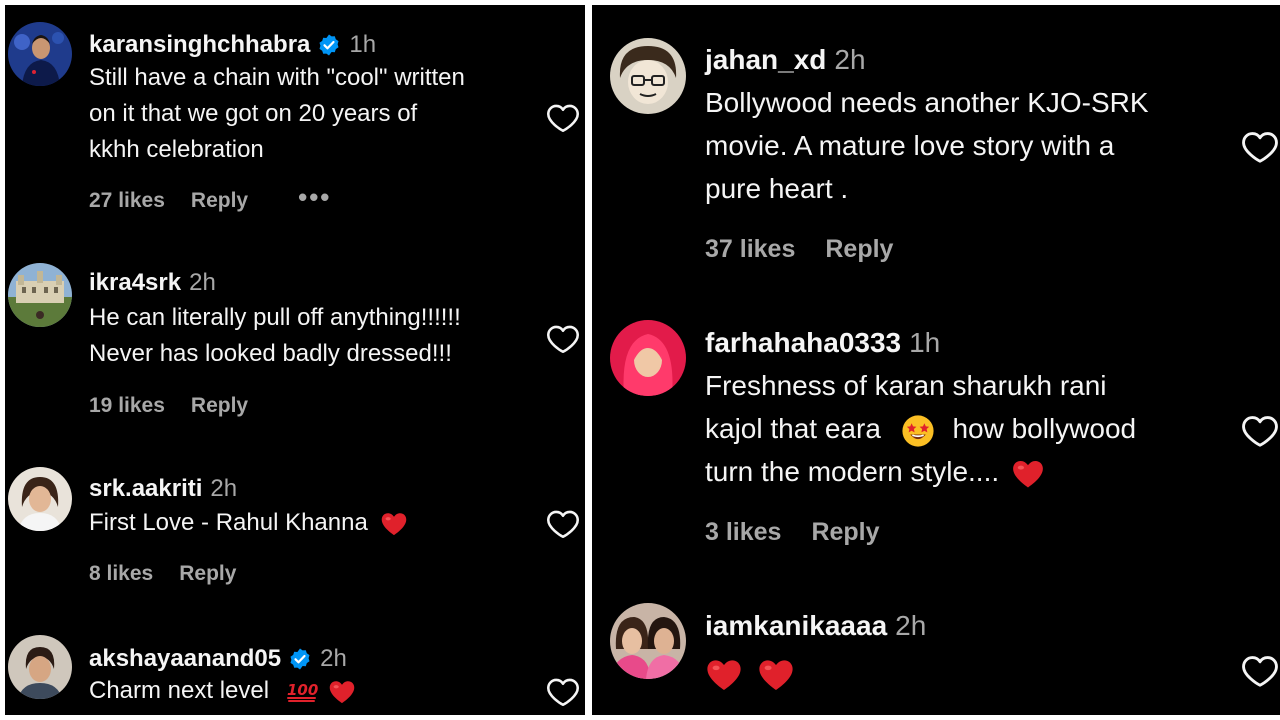  Describe the element at coordinates (314, 197) in the screenshot. I see `more-options-icon: •••` at that location.